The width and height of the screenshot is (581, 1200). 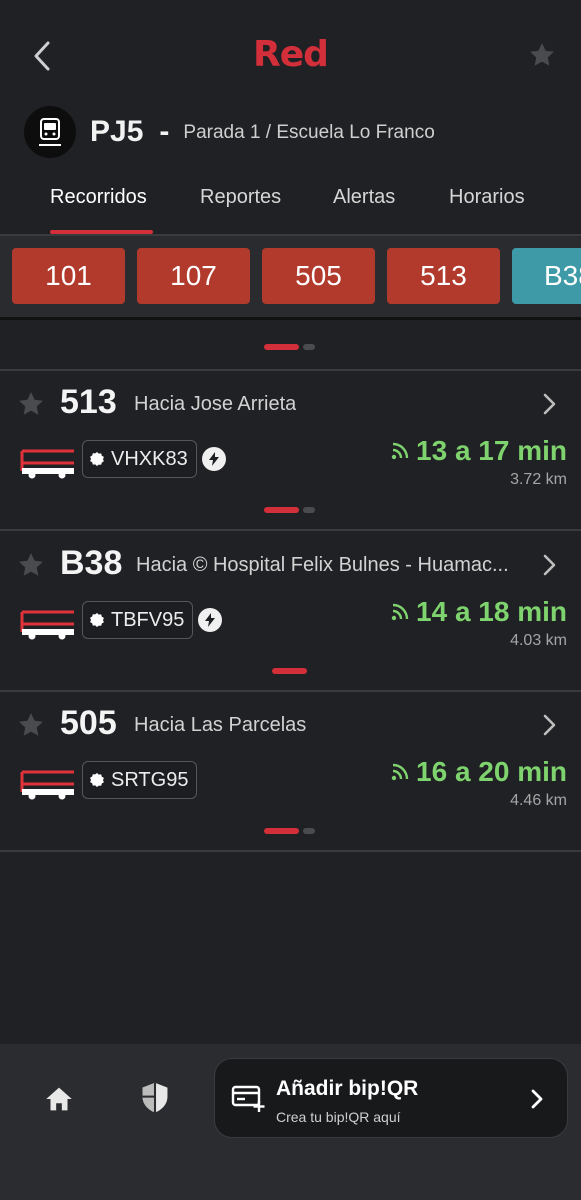 What do you see at coordinates (290, 203) in the screenshot?
I see `tab-bar: Recorridos Reportes Alertas Horarios` at bounding box center [290, 203].